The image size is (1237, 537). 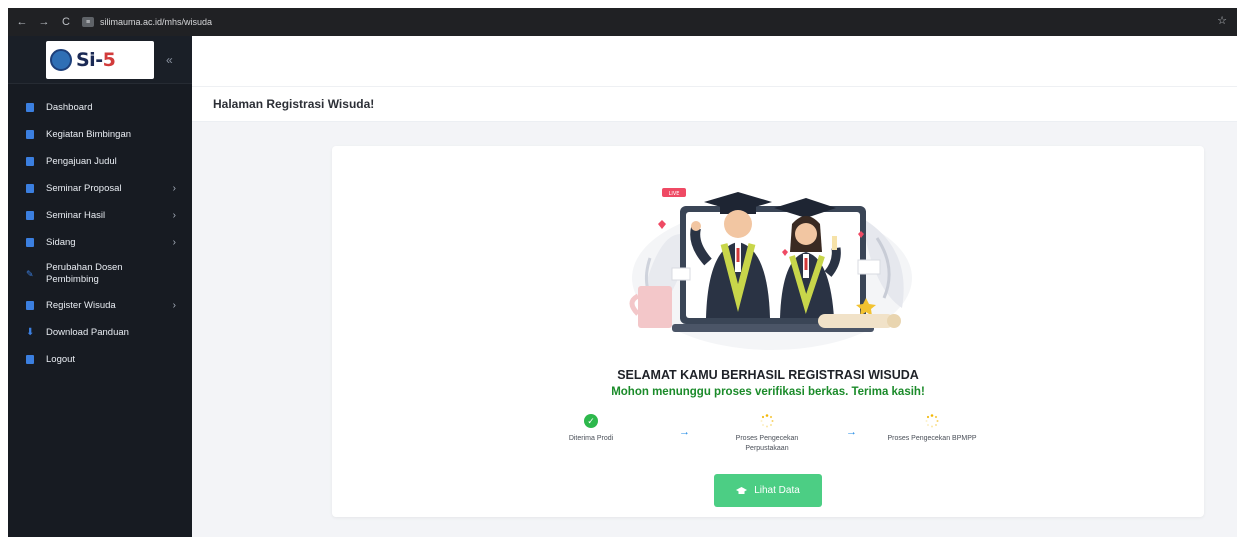 I want to click on svg-text: LIVE, so click(x=674, y=194).